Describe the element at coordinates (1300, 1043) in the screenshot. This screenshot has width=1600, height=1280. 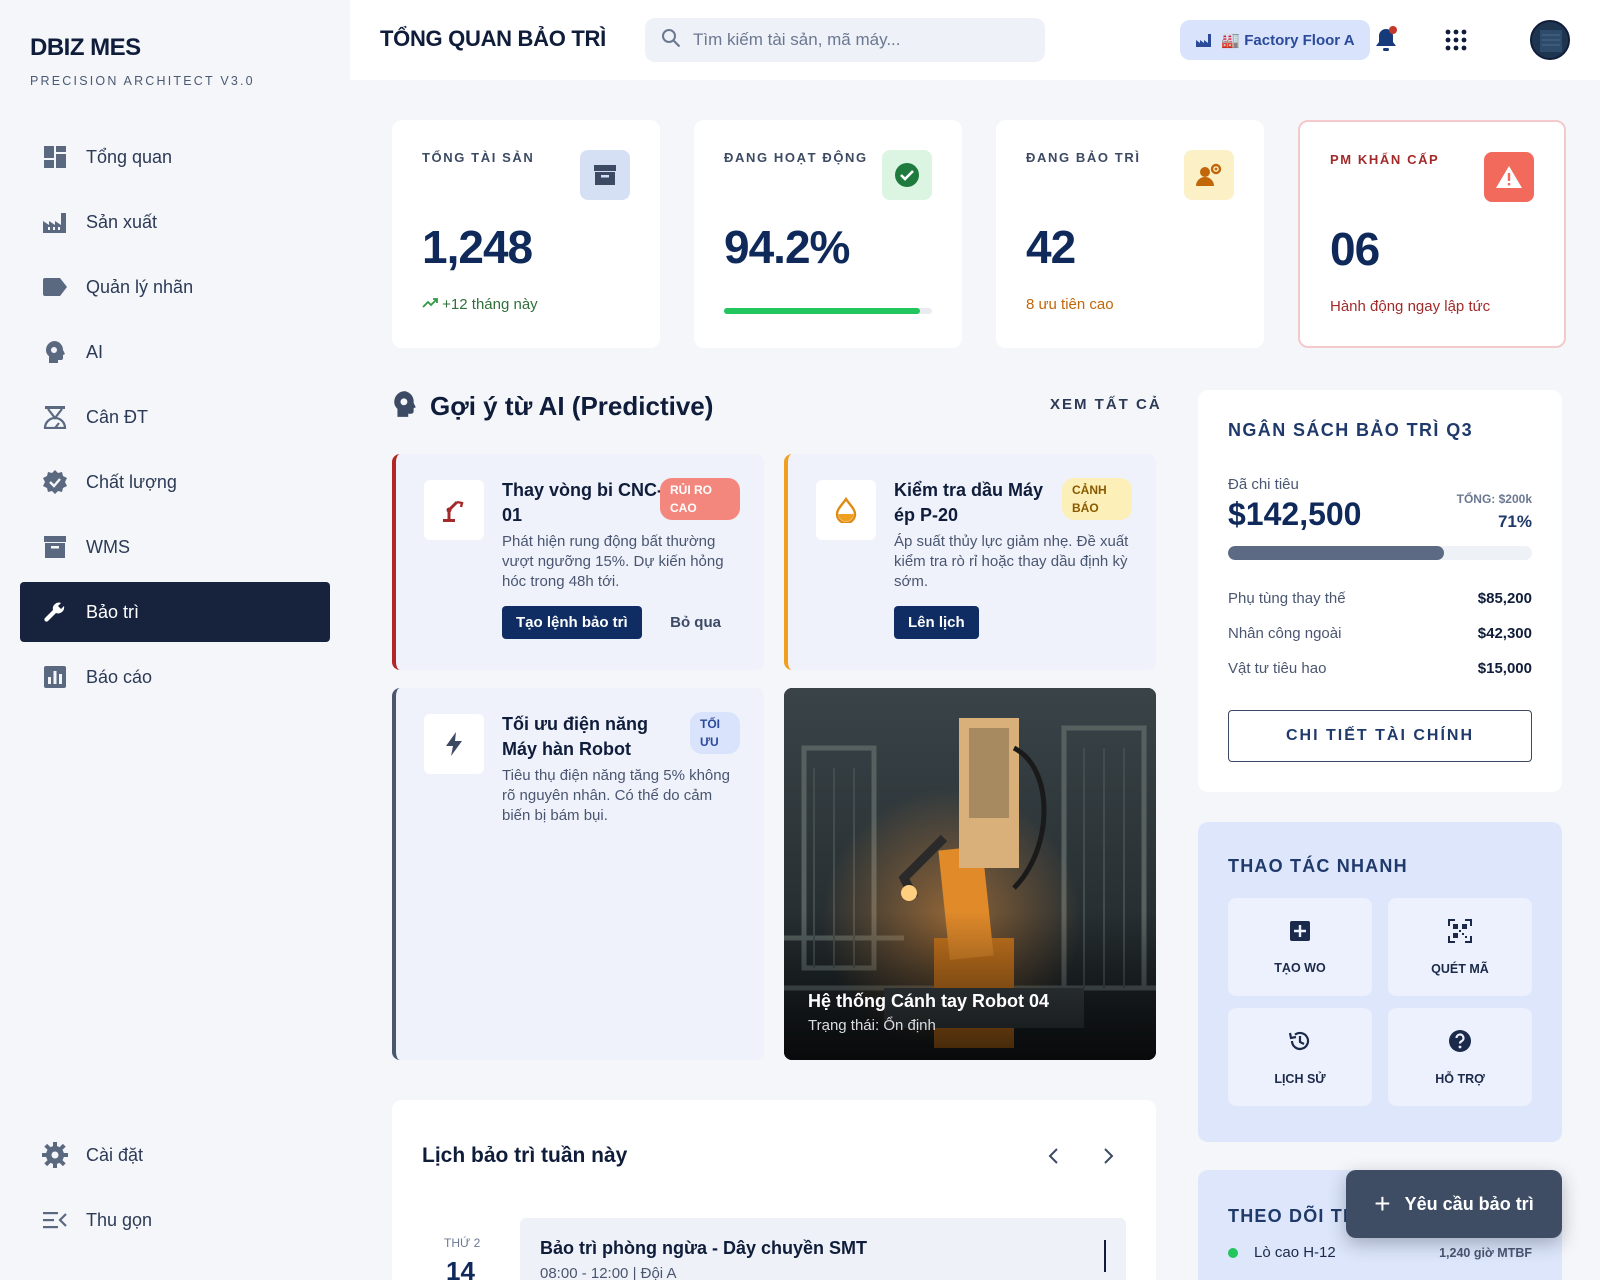
I see `history-icon` at that location.